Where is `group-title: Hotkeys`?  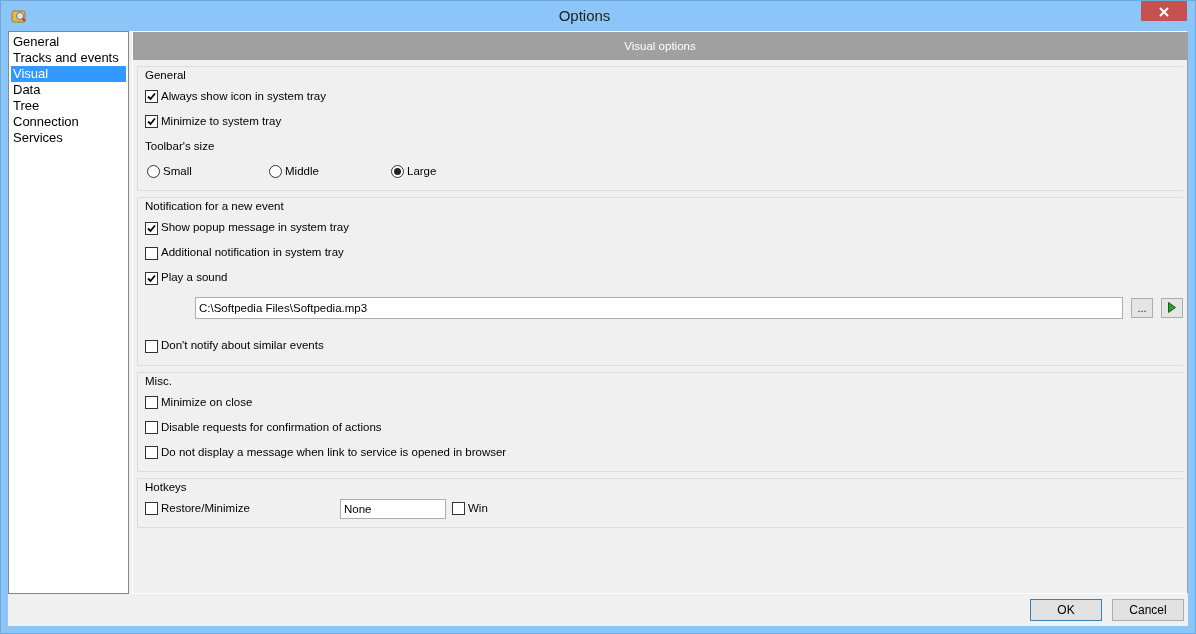 group-title: Hotkeys is located at coordinates (166, 486).